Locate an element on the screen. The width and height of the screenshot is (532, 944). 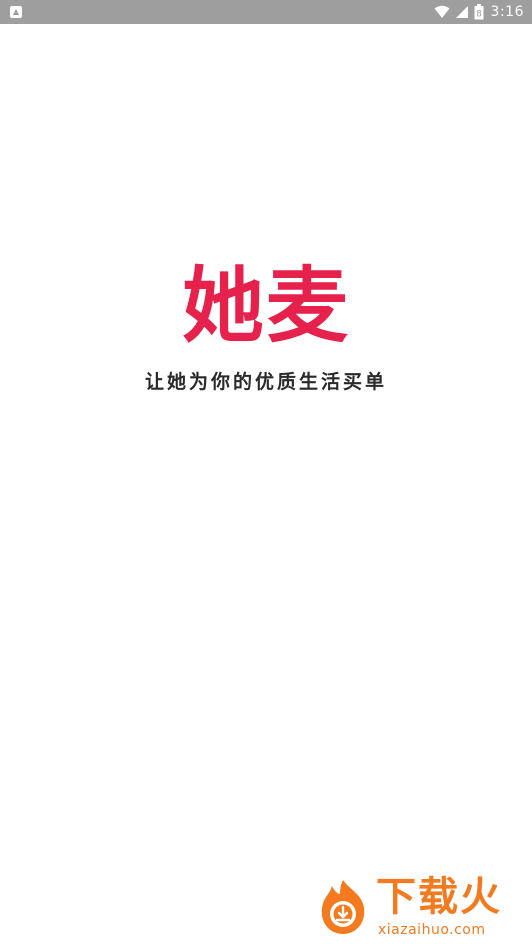
status-icons: 8 3:16 is located at coordinates (479, 12).